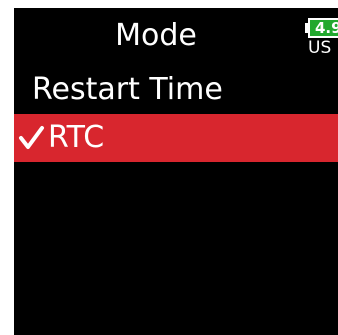 The image size is (338, 335). I want to click on option-label: Restart Time, so click(127, 89).